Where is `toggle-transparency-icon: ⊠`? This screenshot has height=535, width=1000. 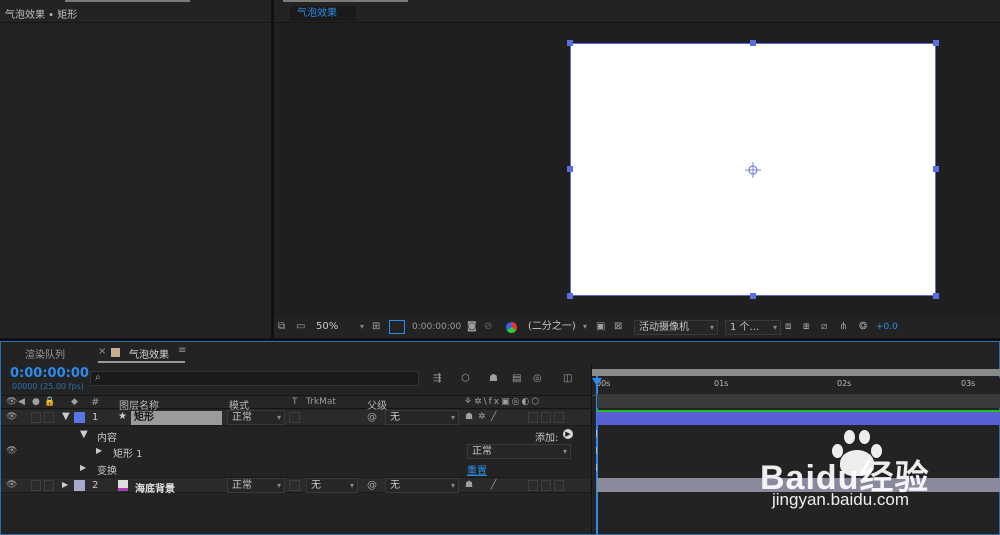
toggle-transparency-icon: ⊠ is located at coordinates (618, 327).